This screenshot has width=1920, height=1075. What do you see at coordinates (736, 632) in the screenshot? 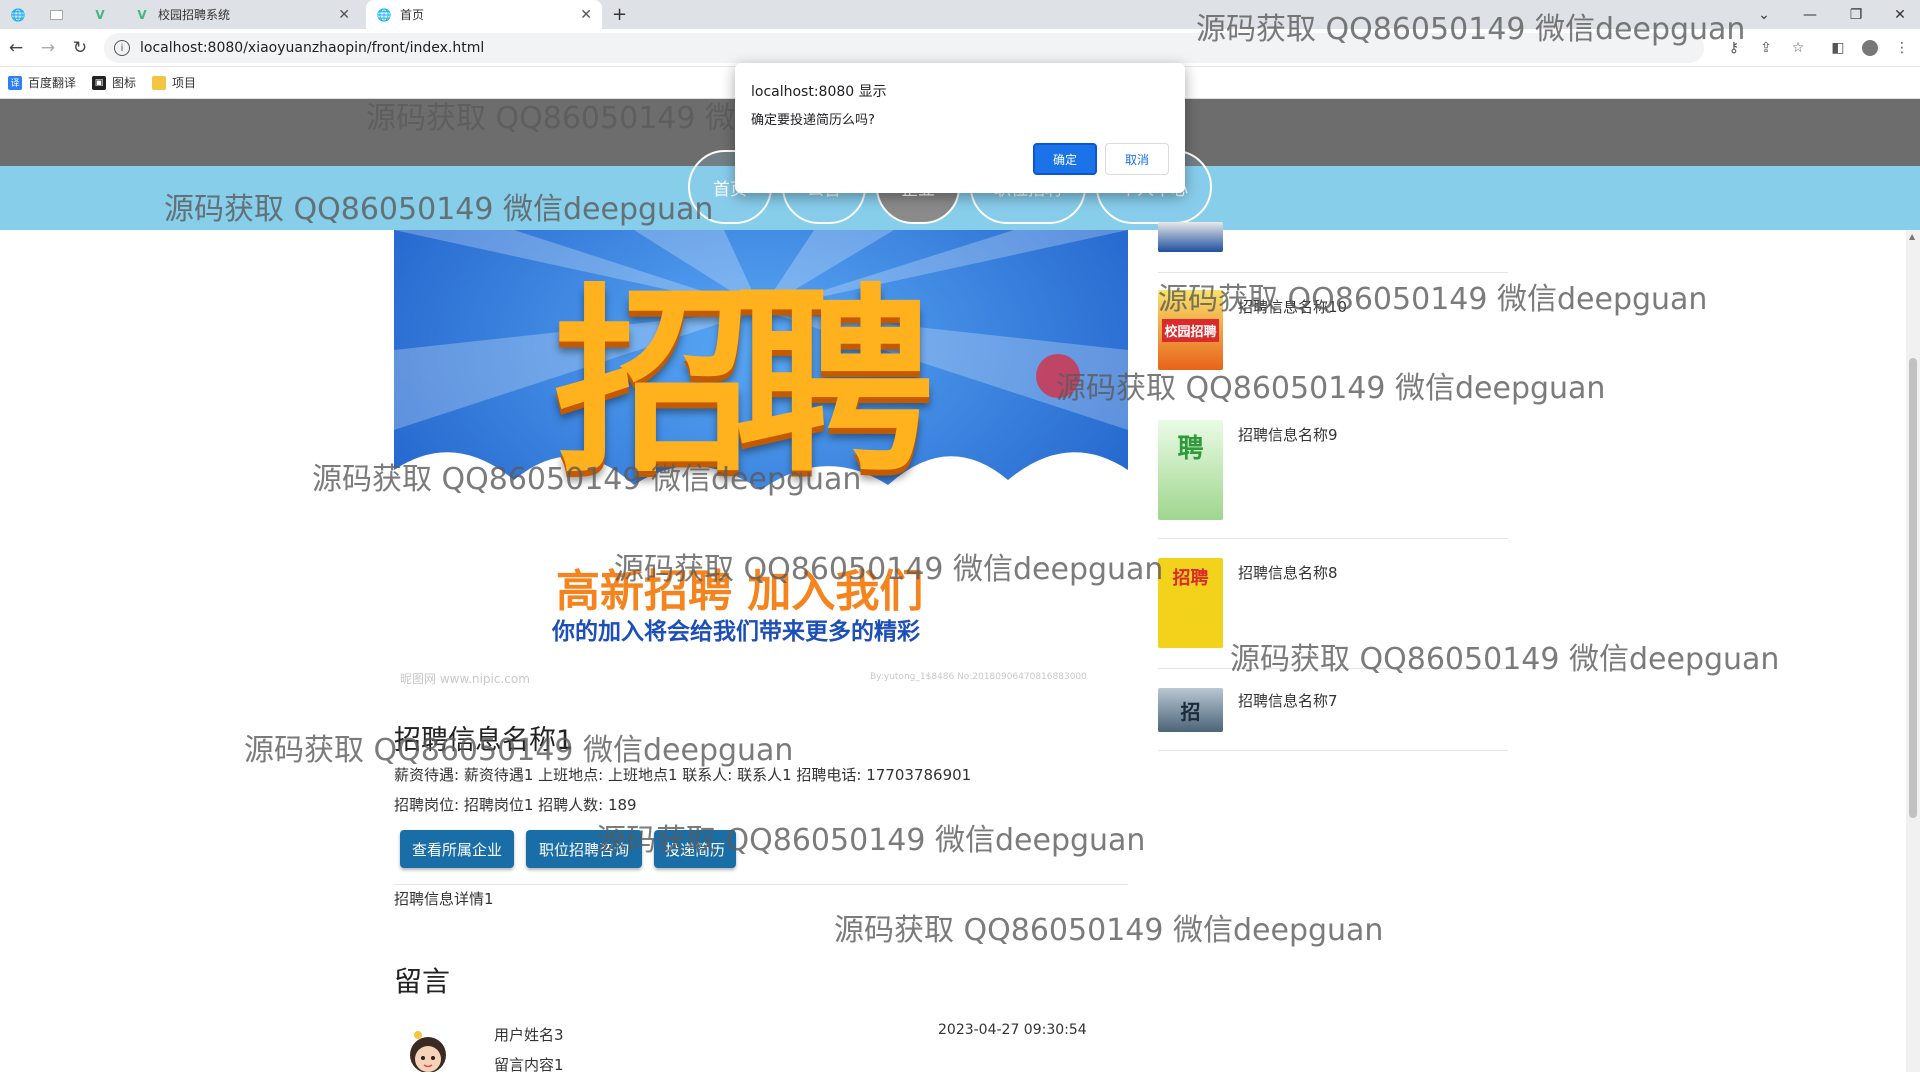
I see `banner-subslogan: 你的加入将会给我们带来更多的精彩` at bounding box center [736, 632].